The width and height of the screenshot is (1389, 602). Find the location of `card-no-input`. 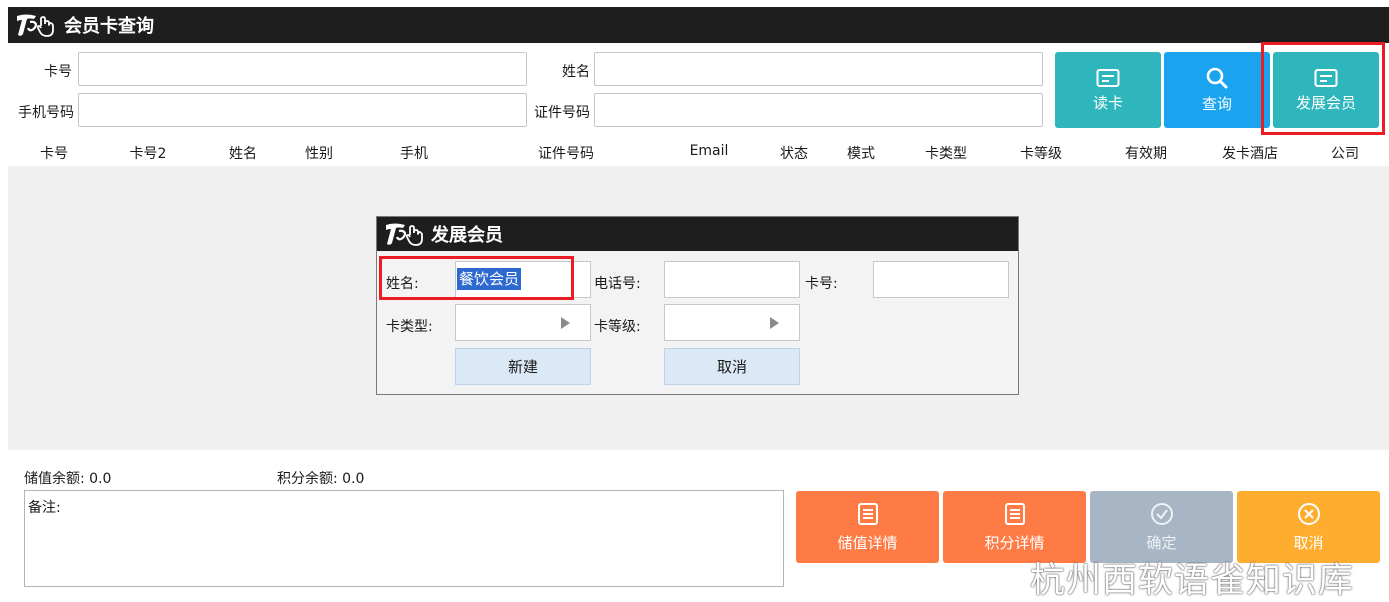

card-no-input is located at coordinates (302, 69).